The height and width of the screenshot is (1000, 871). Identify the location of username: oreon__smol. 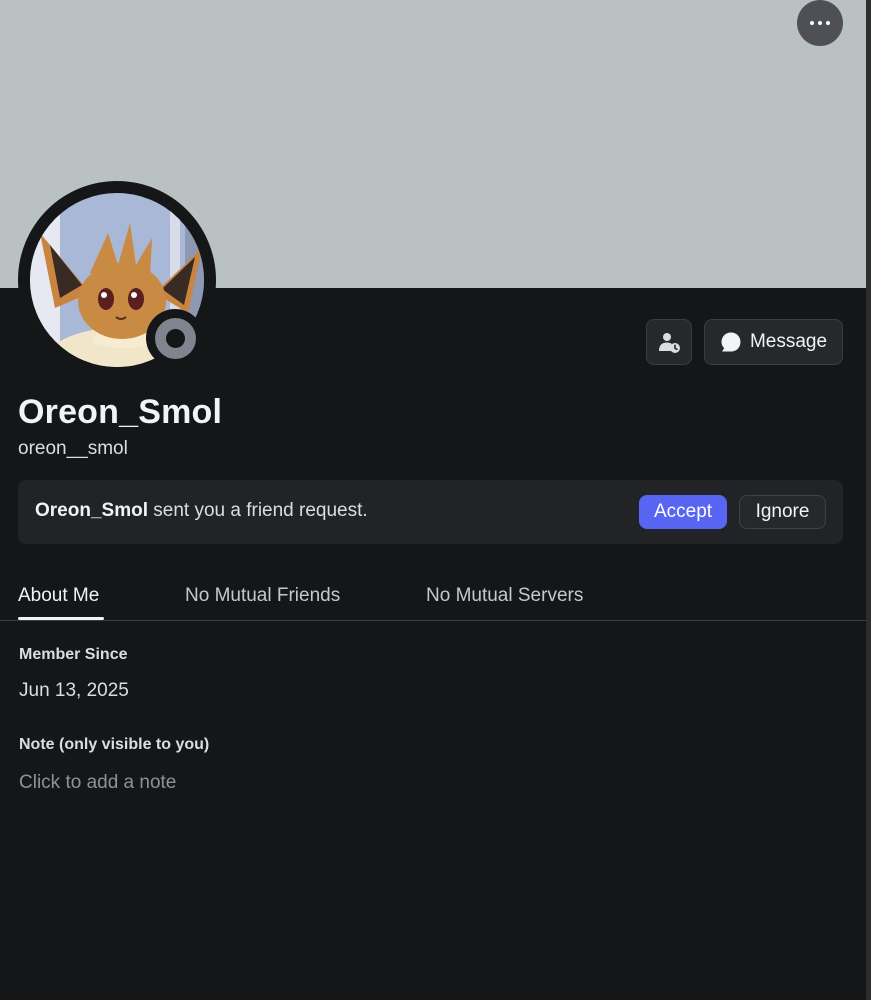
(73, 448).